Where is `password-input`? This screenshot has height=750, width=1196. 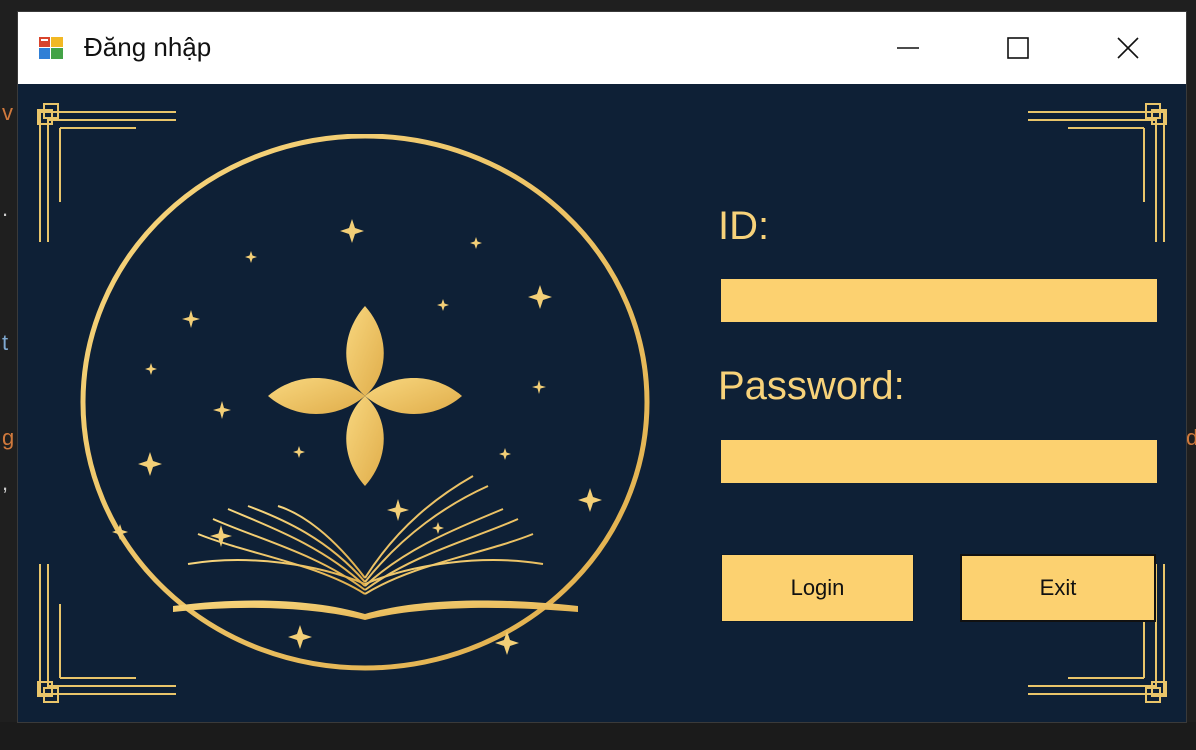 password-input is located at coordinates (939, 461).